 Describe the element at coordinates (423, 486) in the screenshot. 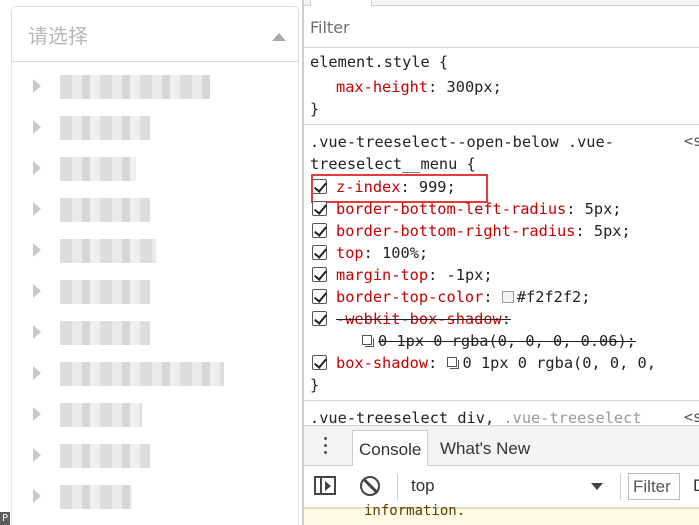

I see `context-selector: top` at that location.